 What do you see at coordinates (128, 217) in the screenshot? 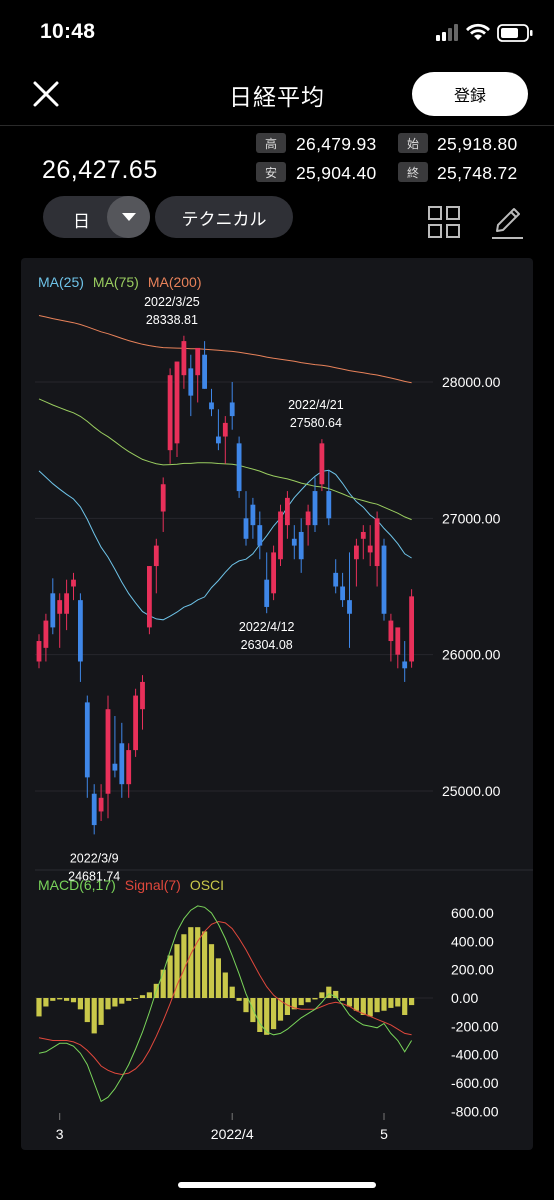
I see `period-dropdown-button` at bounding box center [128, 217].